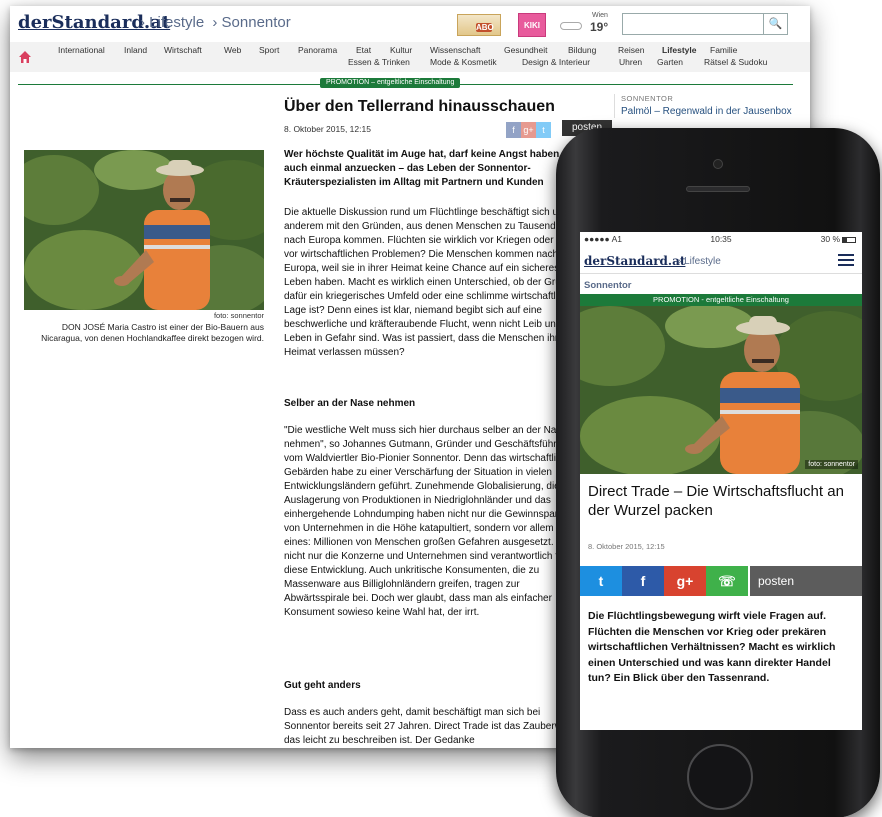 This screenshot has width=882, height=817. What do you see at coordinates (723, 50) in the screenshot?
I see `nav-item: Familie` at bounding box center [723, 50].